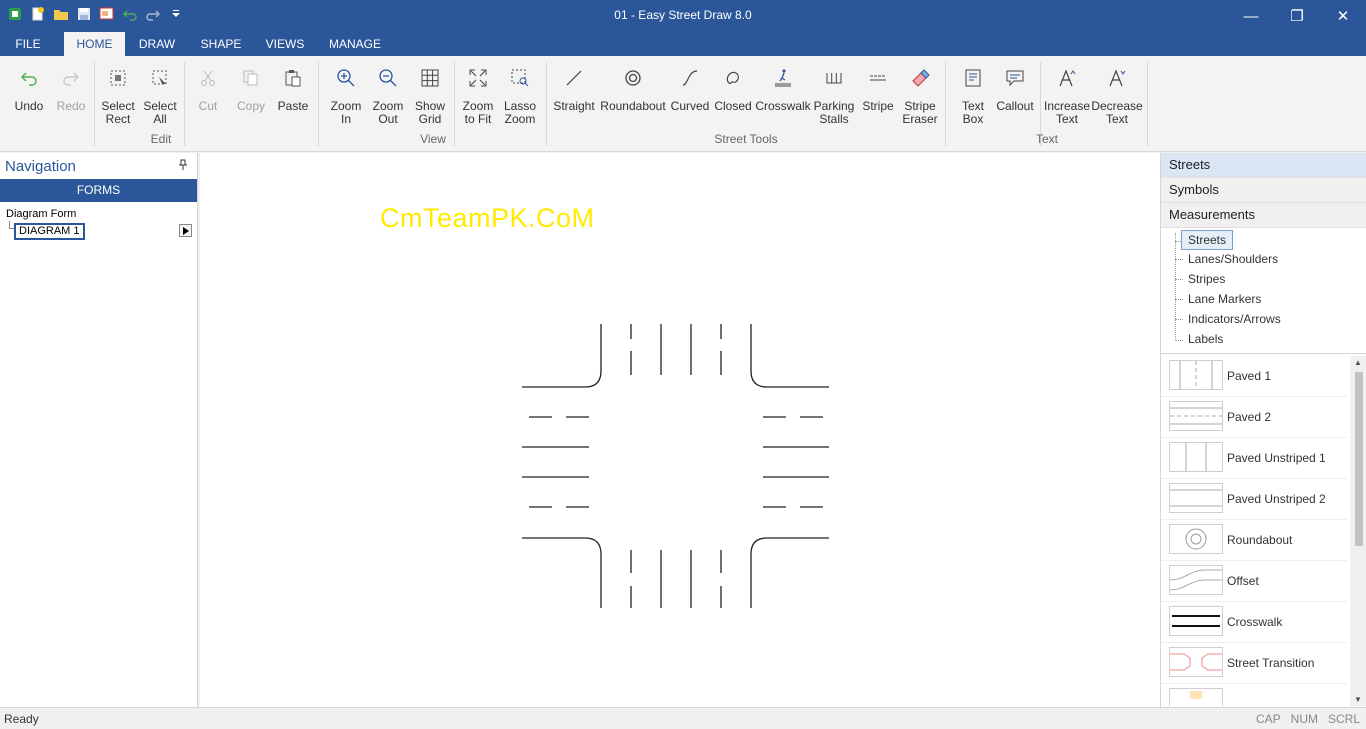  What do you see at coordinates (1233, 259) in the screenshot?
I see `subcategory-lanes-shoulders: Lanes/Shoulders` at bounding box center [1233, 259].